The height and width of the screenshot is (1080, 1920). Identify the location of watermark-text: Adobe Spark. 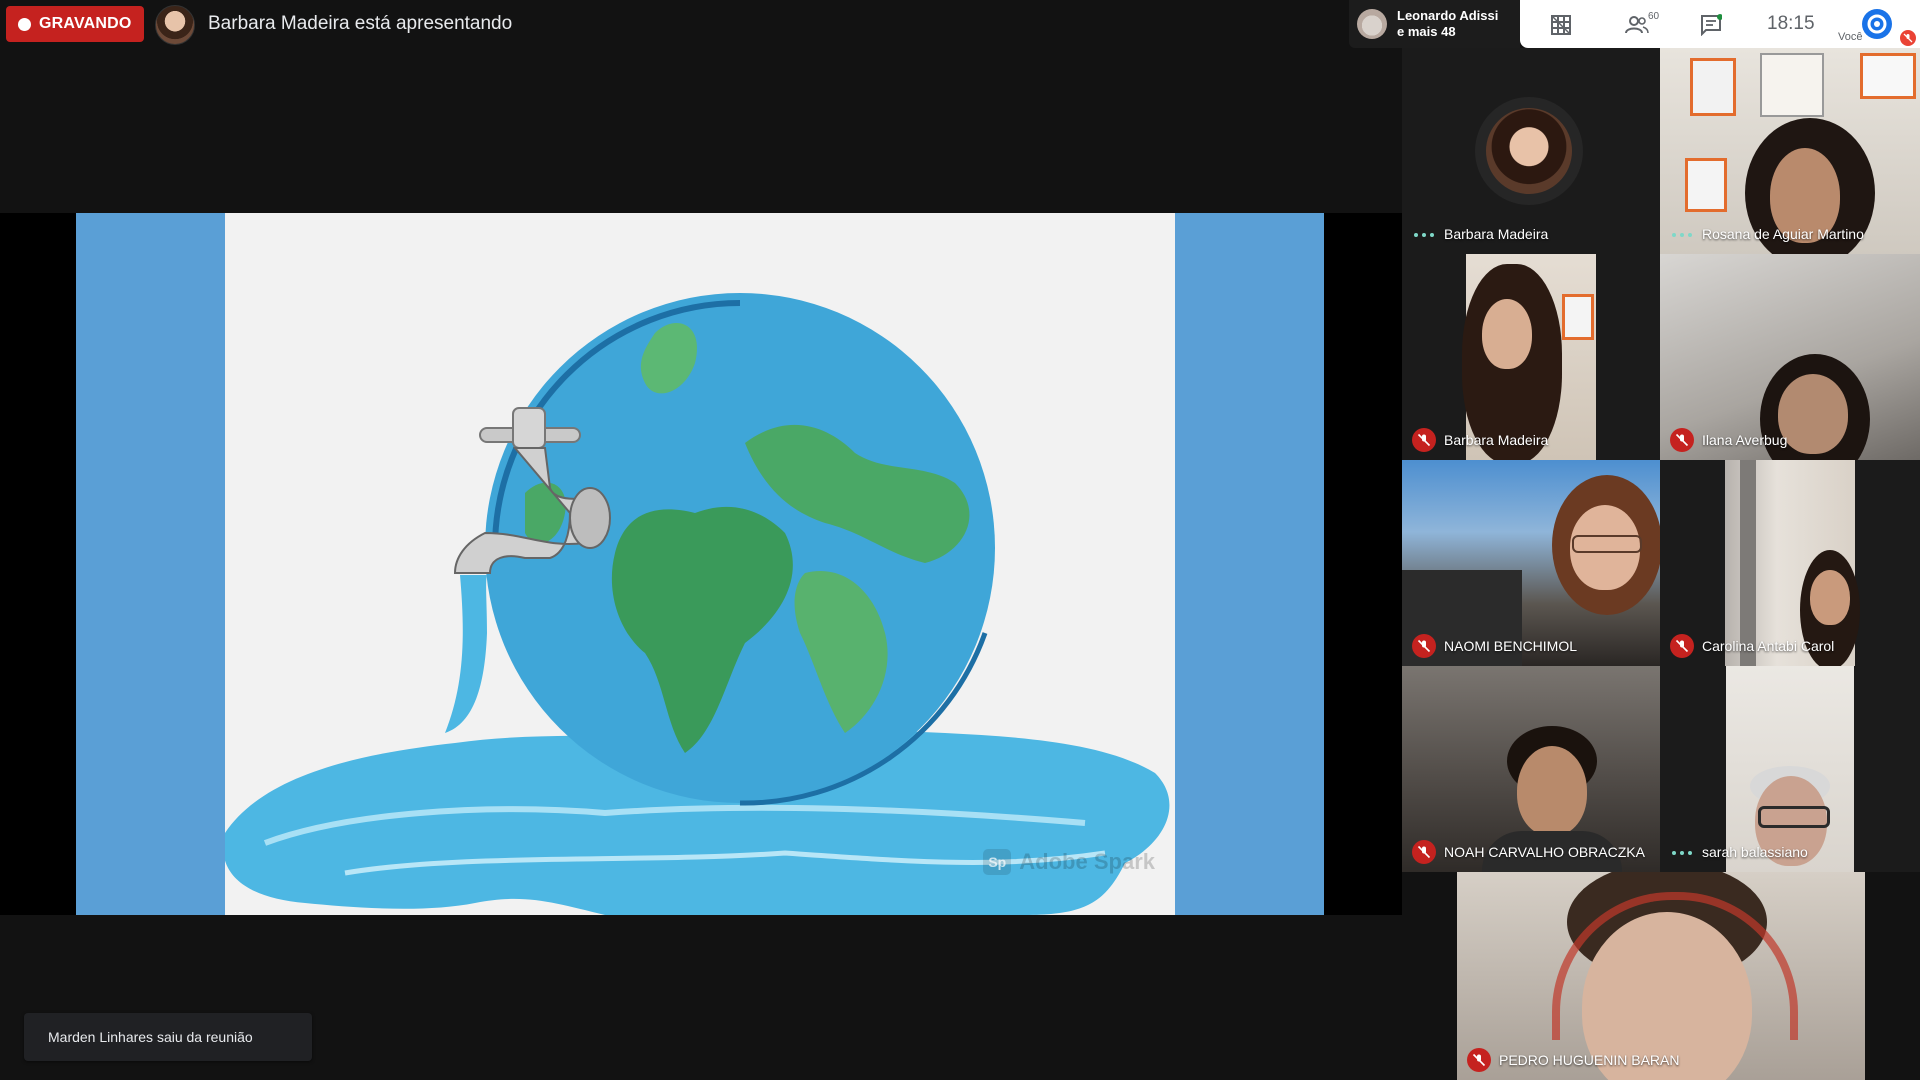
(1087, 861).